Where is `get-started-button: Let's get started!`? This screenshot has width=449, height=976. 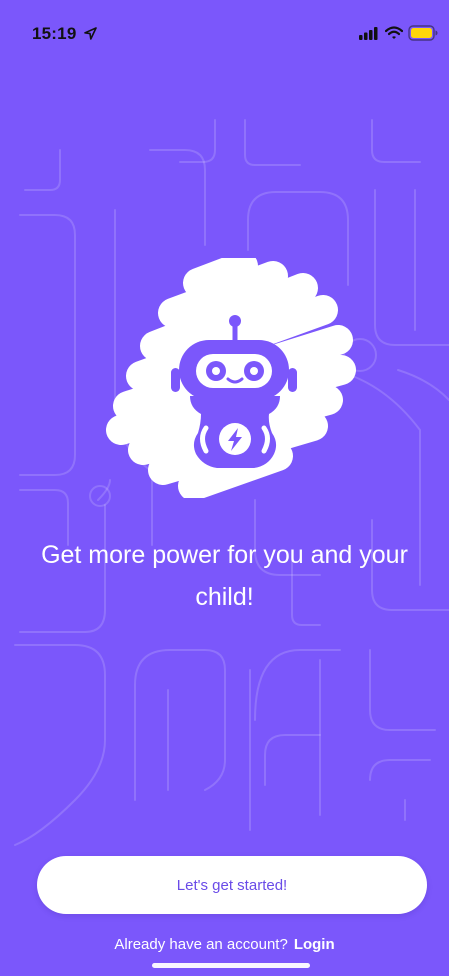
get-started-button: Let's get started! is located at coordinates (232, 885).